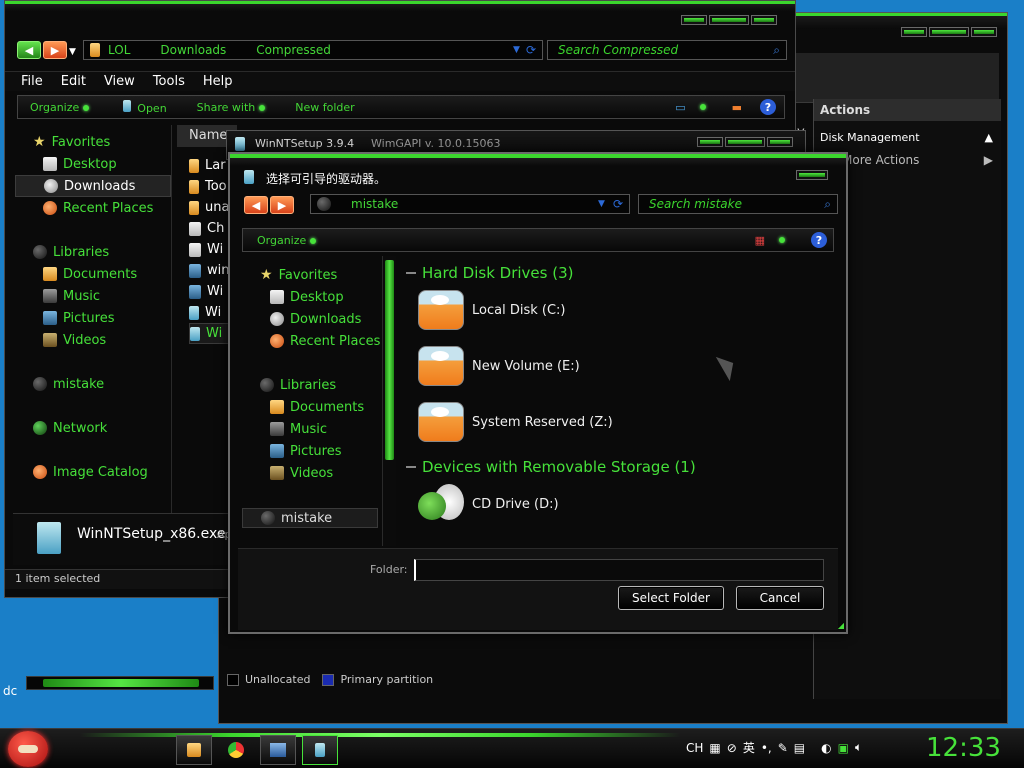  I want to click on view-options-icon: ▦, so click(760, 240).